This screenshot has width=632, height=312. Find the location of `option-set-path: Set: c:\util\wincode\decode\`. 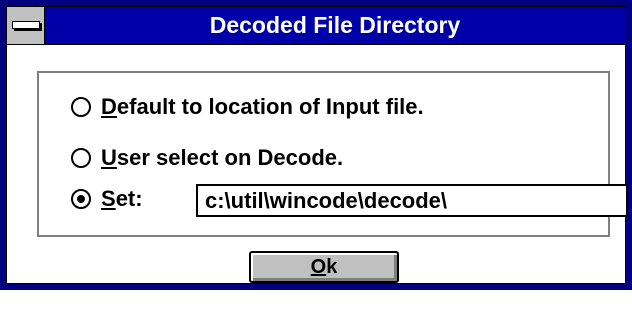

option-set-path: Set: c:\util\wincode\decode\ is located at coordinates (351, 199).